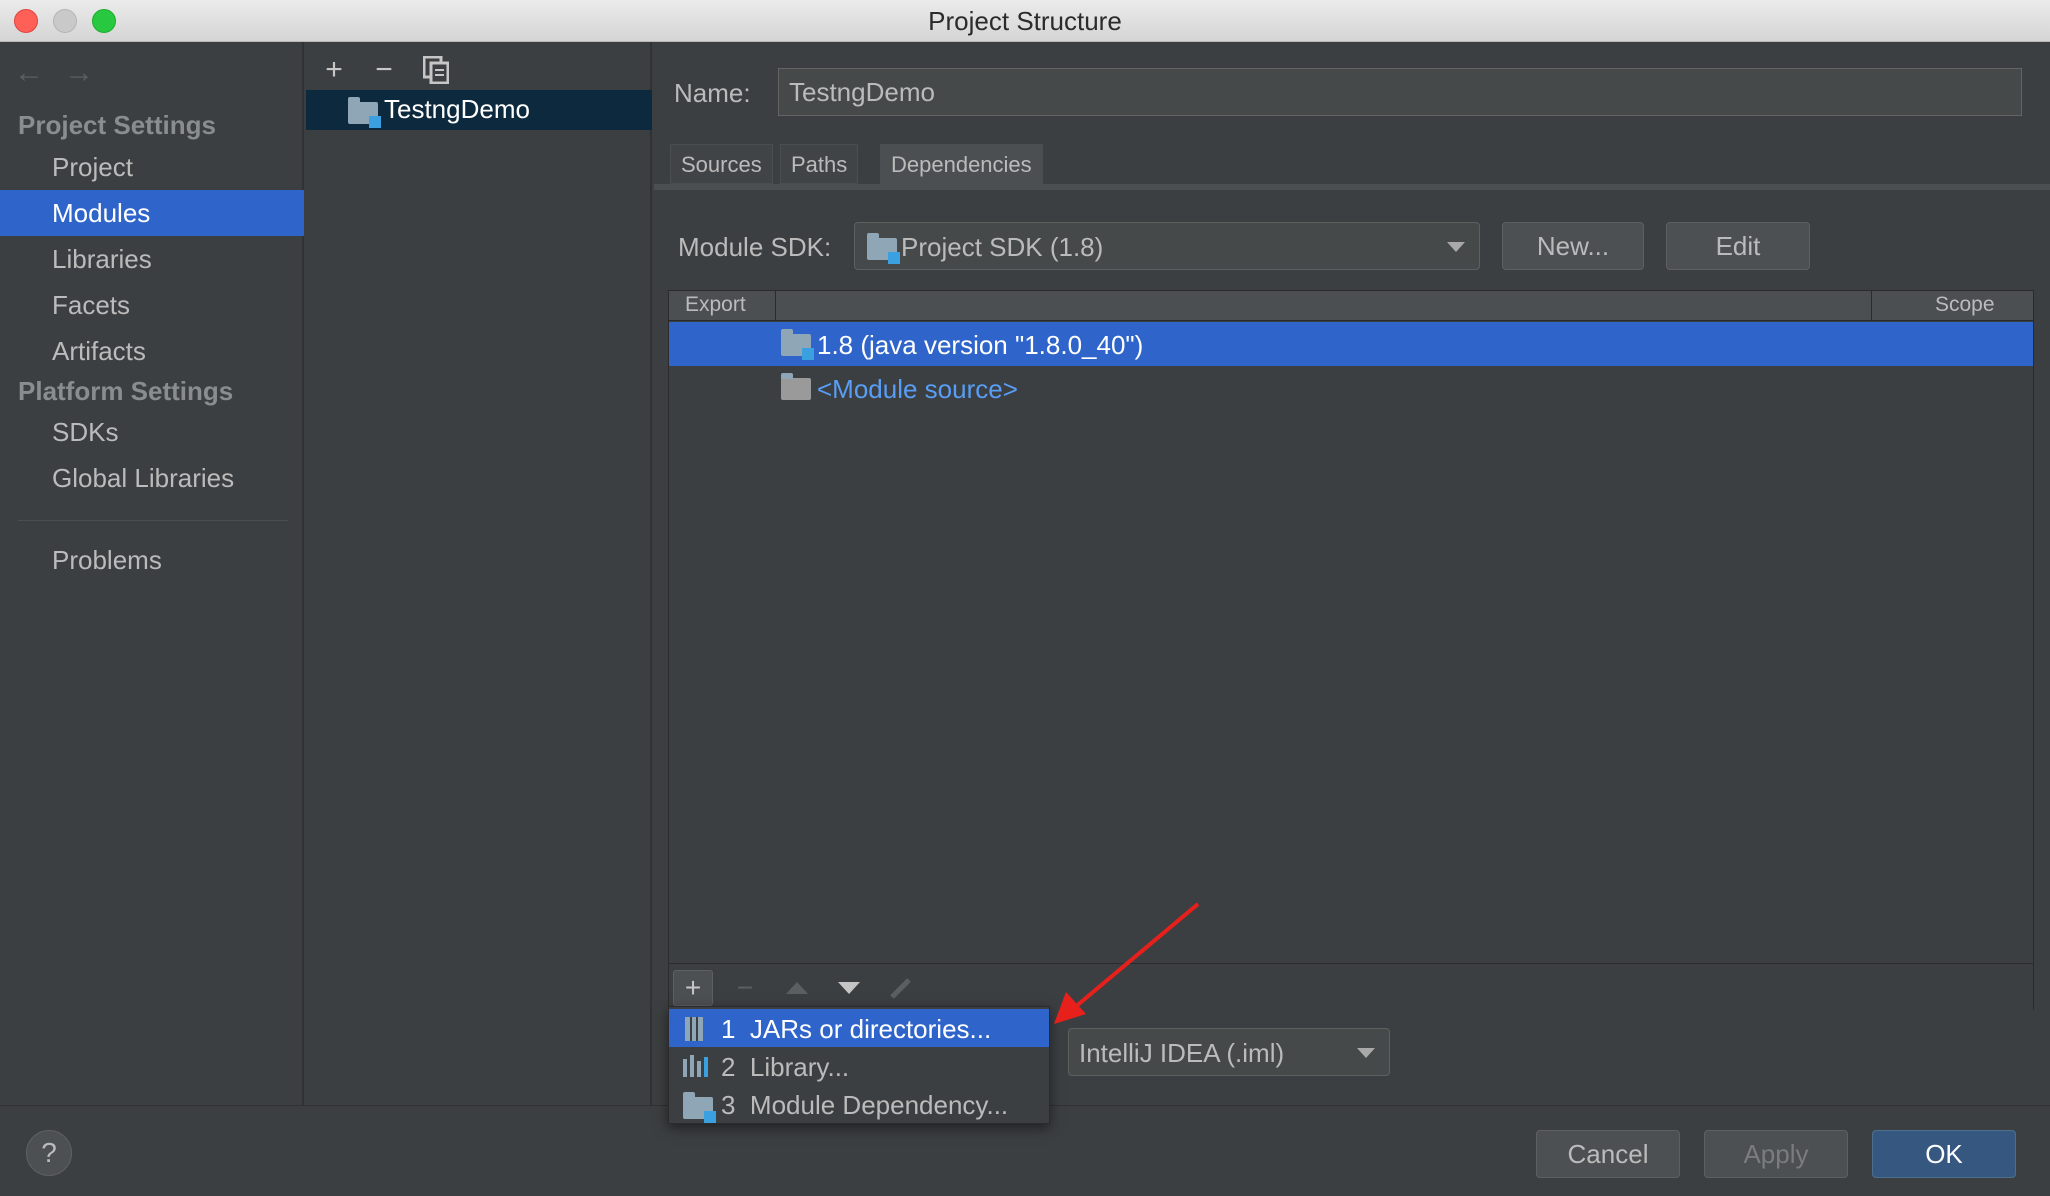  Describe the element at coordinates (1127, 963) in the screenshot. I see `annotation-arrow-icon` at that location.